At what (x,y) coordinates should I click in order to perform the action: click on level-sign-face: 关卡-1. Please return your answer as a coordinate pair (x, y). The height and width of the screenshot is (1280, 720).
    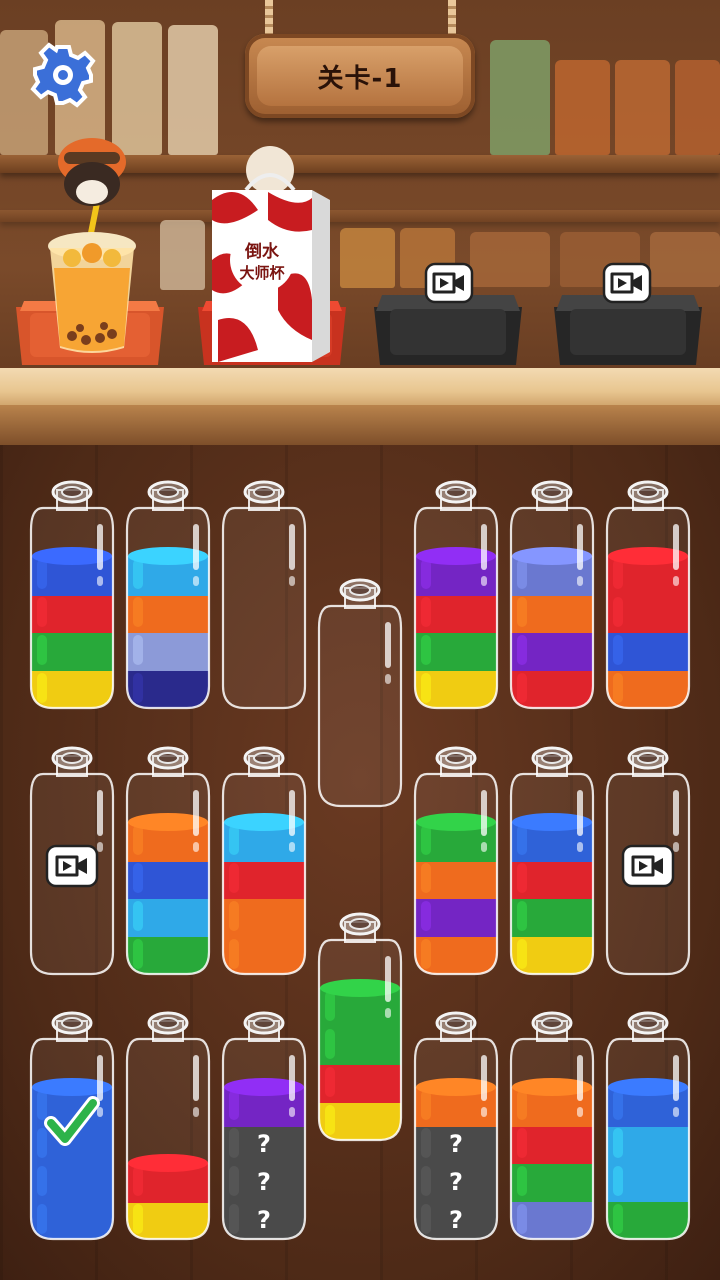
    Looking at the image, I should click on (360, 76).